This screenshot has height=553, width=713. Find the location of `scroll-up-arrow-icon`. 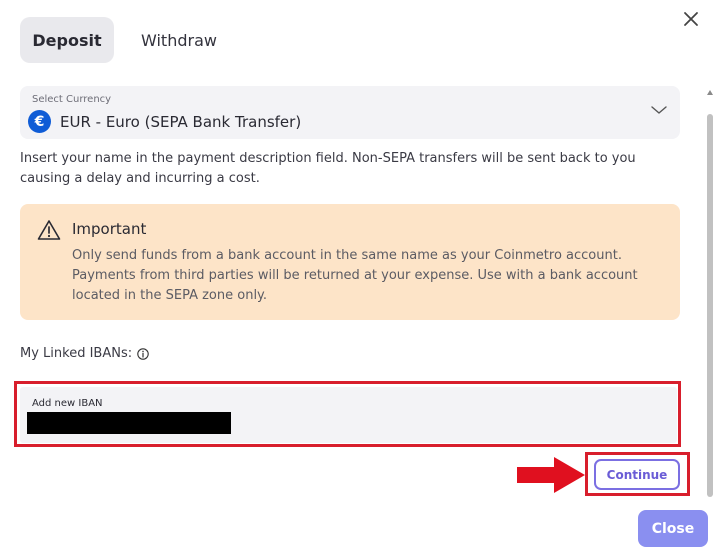

scroll-up-arrow-icon is located at coordinates (710, 92).